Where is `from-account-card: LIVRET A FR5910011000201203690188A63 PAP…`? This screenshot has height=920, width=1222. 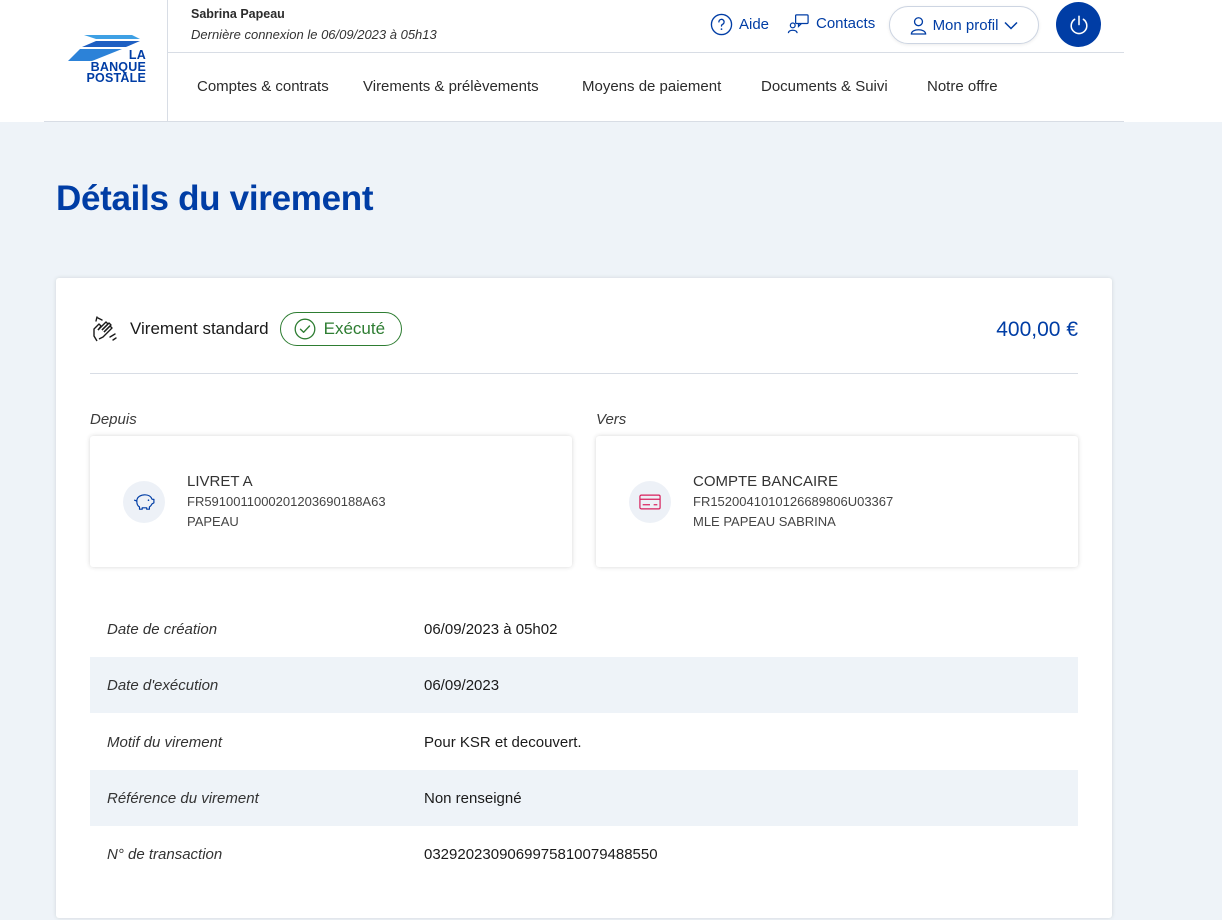
from-account-card: LIVRET A FR5910011000201203690188A63 PAP… is located at coordinates (331, 501).